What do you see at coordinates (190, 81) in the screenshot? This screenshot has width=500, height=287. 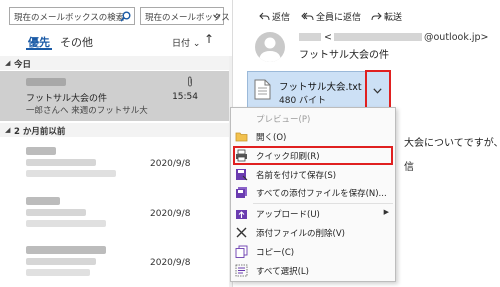 I see `paperclip-icon` at bounding box center [190, 81].